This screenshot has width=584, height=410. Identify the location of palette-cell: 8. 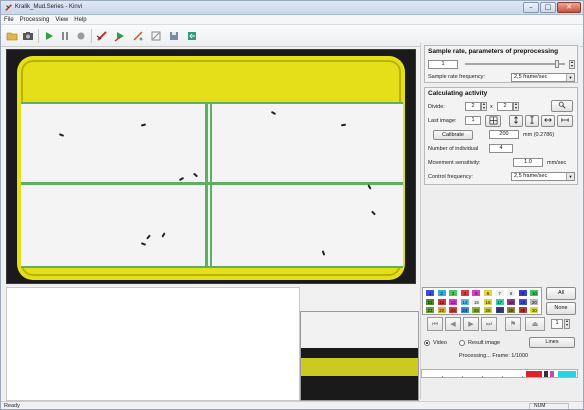
(511, 293).